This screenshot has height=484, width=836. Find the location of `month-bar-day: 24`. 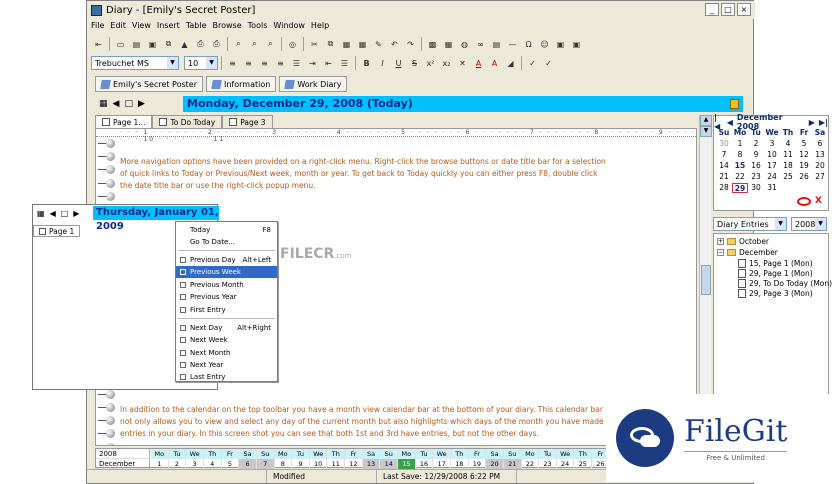

month-bar-day: 24 is located at coordinates (566, 464).